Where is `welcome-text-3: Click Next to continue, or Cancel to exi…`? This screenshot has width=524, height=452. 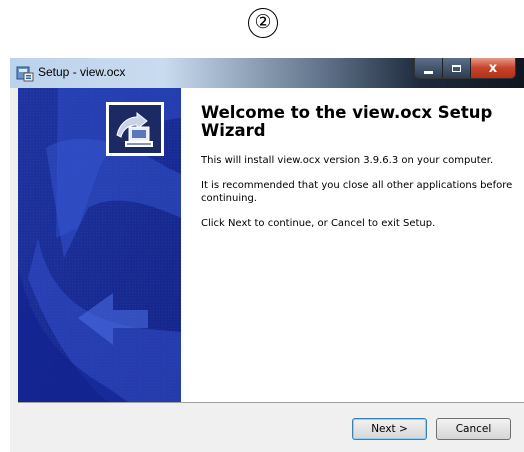 welcome-text-3: Click Next to continue, or Cancel to exi… is located at coordinates (318, 223).